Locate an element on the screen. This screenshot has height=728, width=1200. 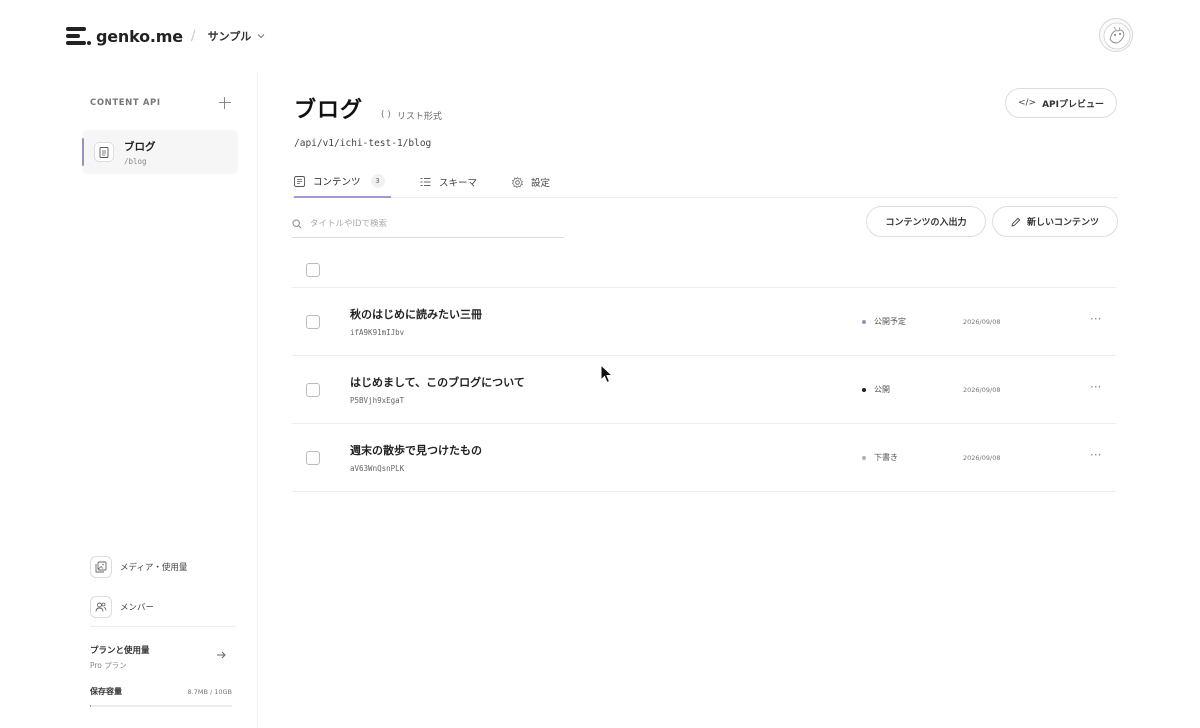
project-switcher: サンプル is located at coordinates (237, 36).